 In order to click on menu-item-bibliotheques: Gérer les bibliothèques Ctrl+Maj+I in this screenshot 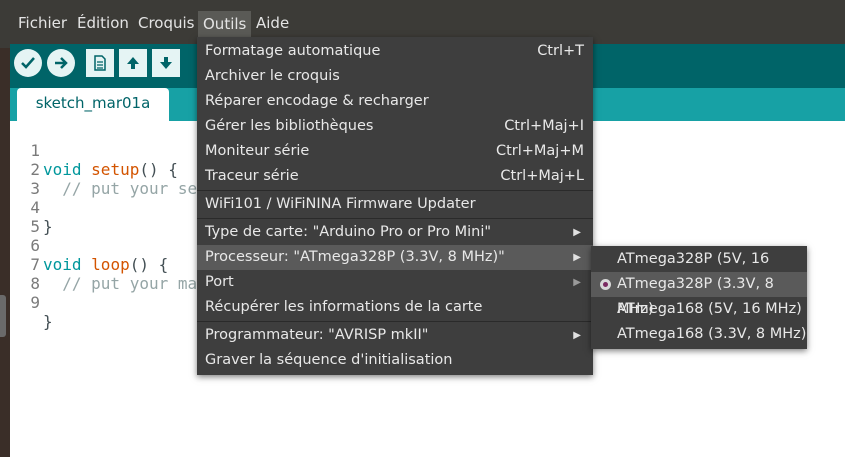, I will do `click(395, 126)`.